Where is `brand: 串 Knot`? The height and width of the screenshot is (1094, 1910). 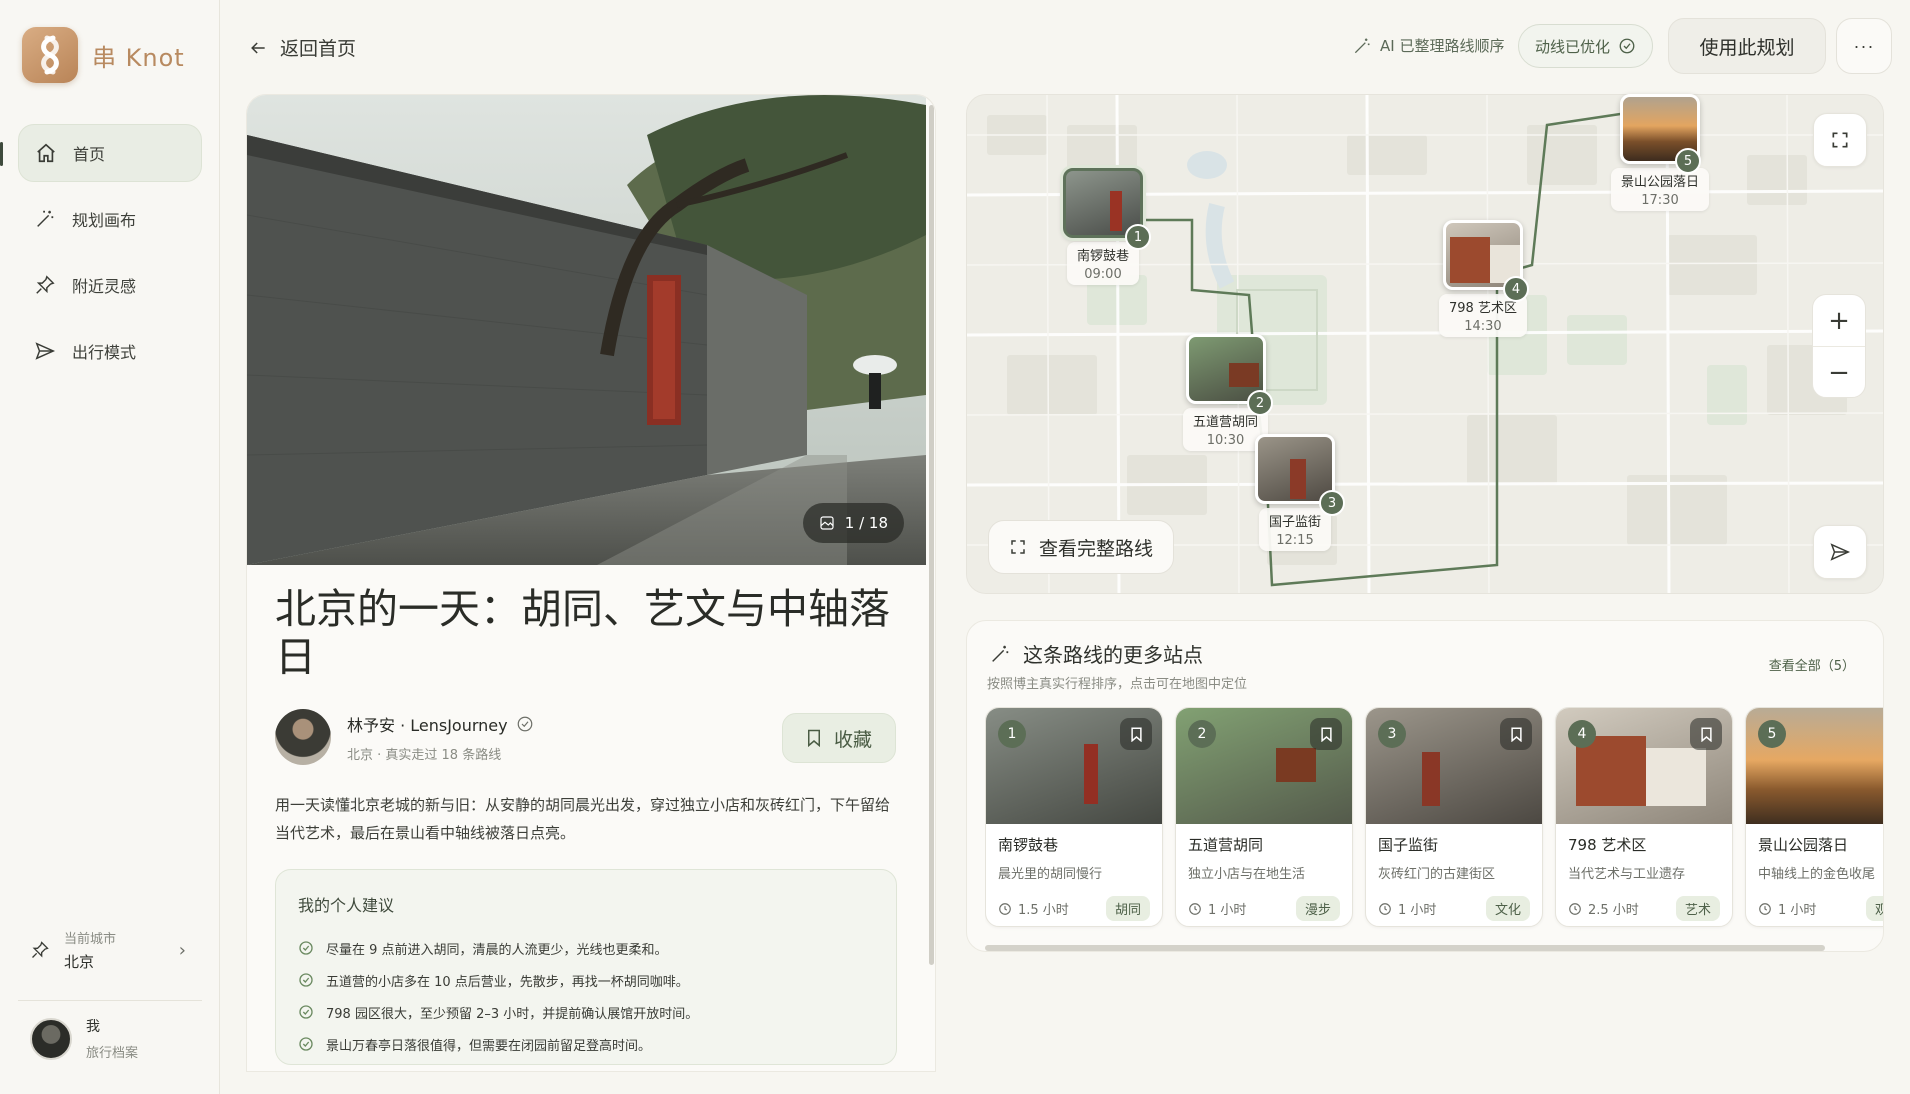 brand: 串 Knot is located at coordinates (103, 55).